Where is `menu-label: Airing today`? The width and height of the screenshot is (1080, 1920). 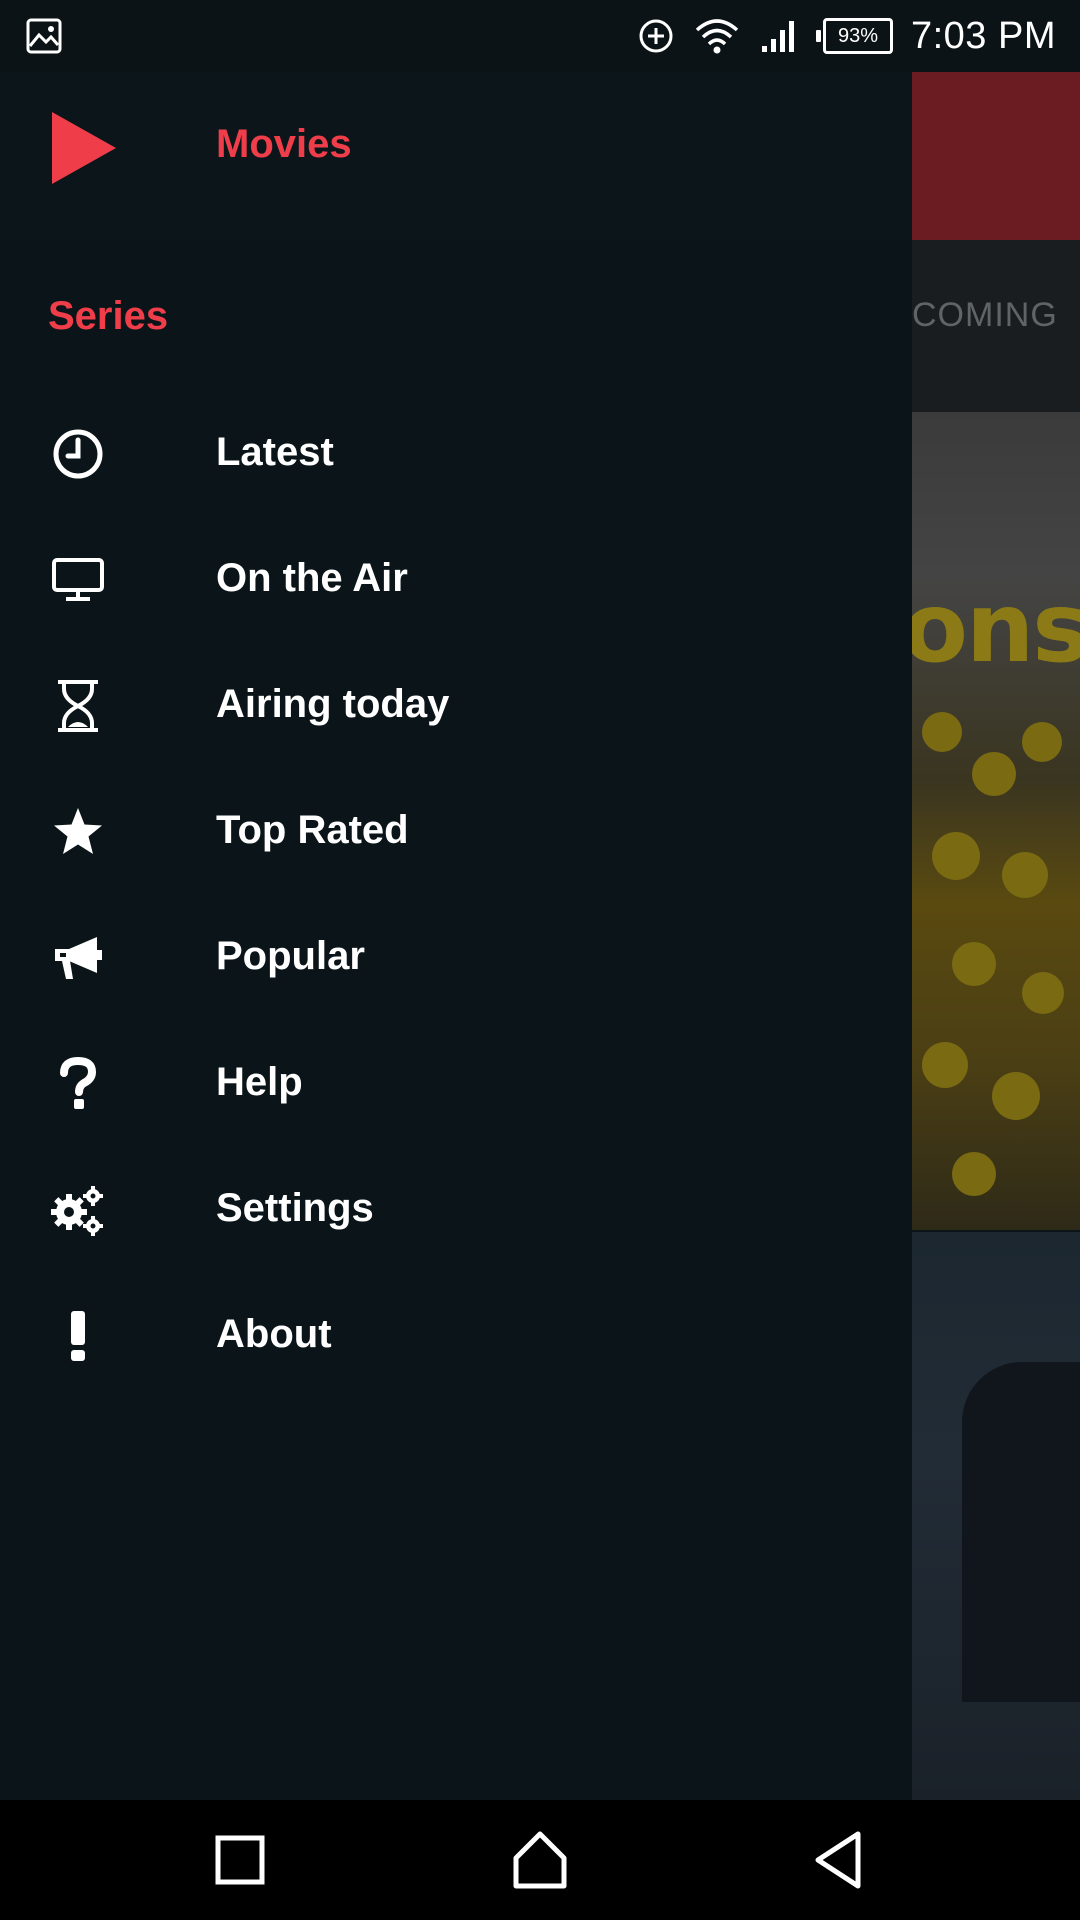
menu-label: Airing today is located at coordinates (333, 704).